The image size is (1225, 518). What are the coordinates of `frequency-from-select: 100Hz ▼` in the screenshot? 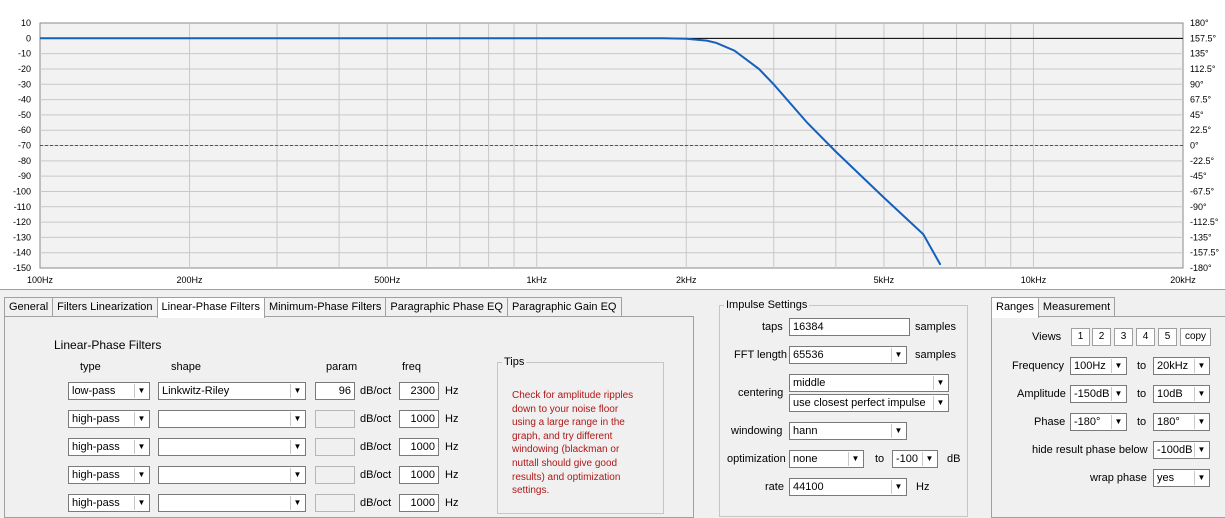 It's located at (1098, 366).